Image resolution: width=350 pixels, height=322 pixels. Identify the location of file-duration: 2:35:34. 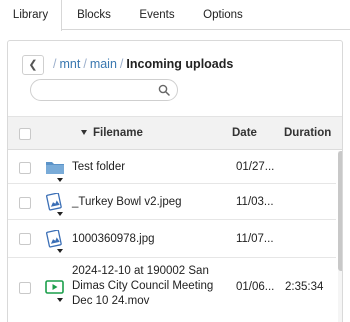
(304, 287).